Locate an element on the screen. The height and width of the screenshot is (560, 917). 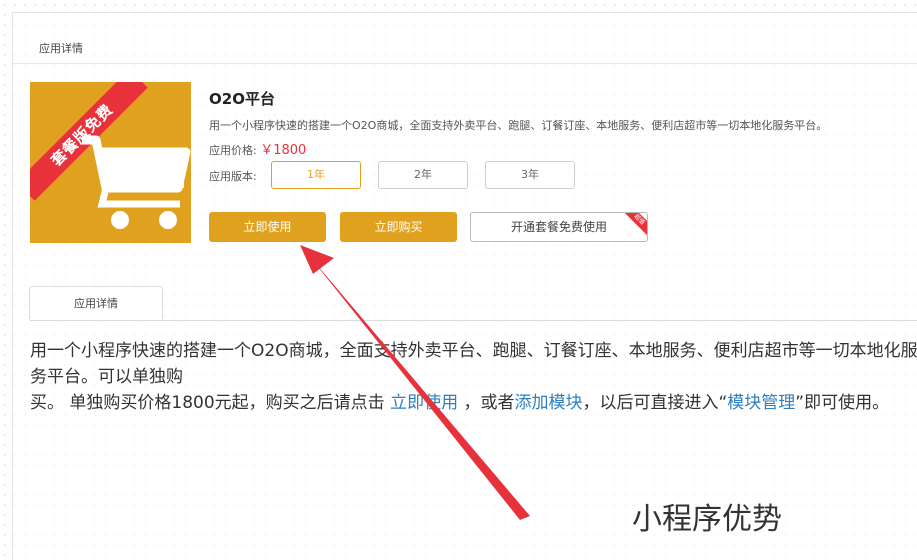
tab-app-detail: 应用详情 is located at coordinates (96, 303).